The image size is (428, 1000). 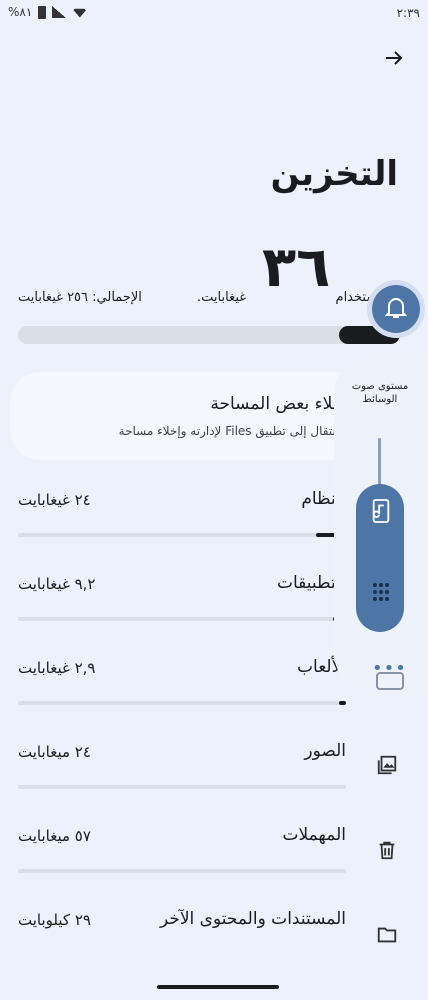 I want to click on category-row-system: النظام ٢٤ غيغابايت, so click(x=182, y=524).